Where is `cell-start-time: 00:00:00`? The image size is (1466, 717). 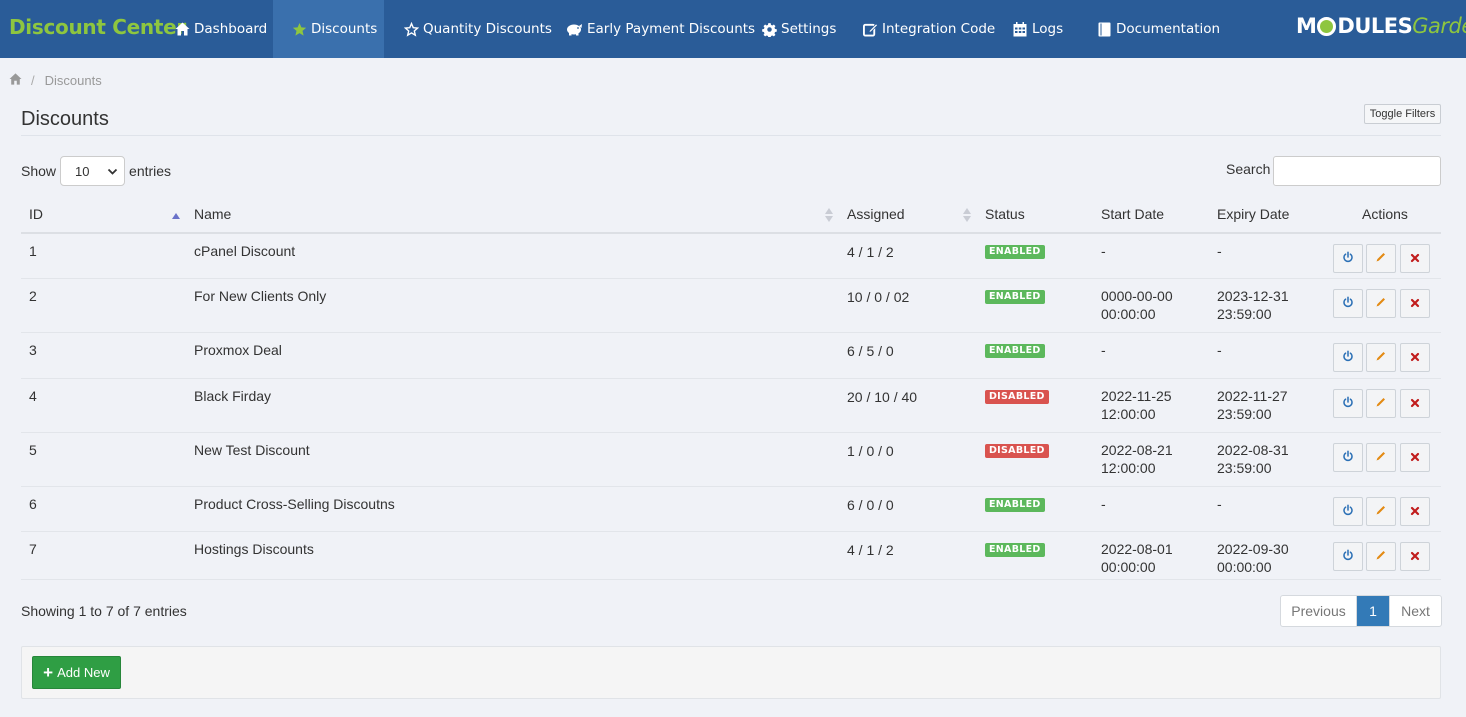
cell-start-time: 00:00:00 is located at coordinates (1128, 567).